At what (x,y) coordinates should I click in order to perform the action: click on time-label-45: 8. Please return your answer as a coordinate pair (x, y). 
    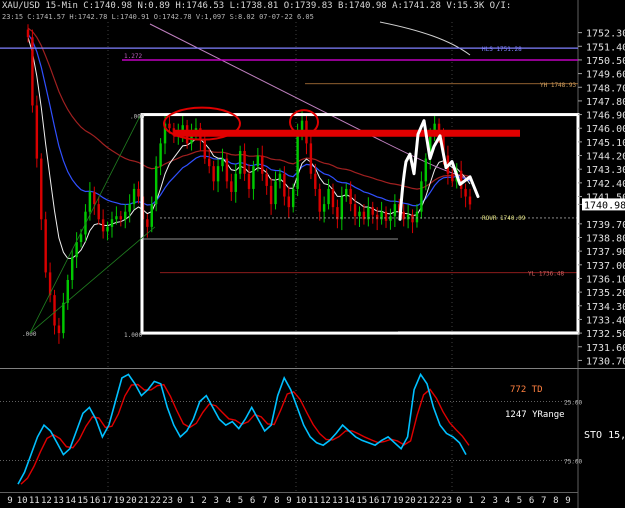
    Looking at the image, I should click on (555, 501).